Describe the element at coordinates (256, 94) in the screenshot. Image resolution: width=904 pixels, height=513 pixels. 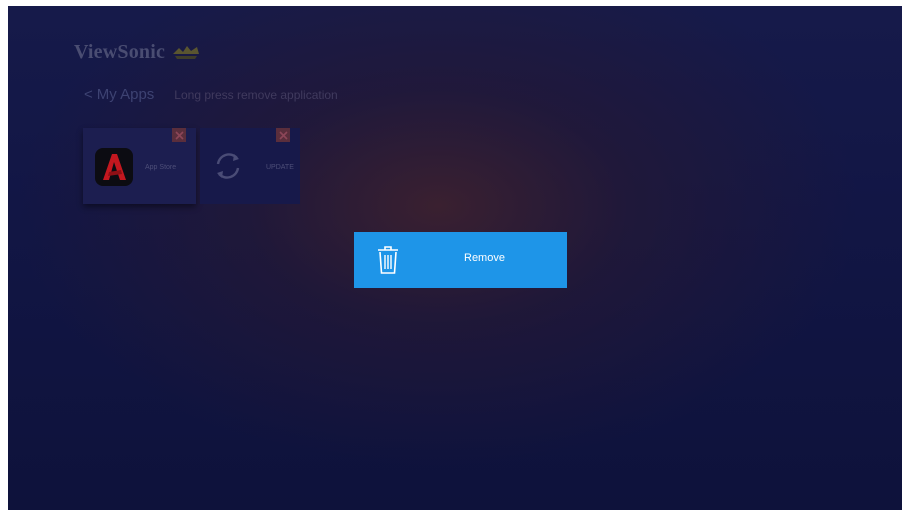
I see `hint-text: Long press remove application` at that location.